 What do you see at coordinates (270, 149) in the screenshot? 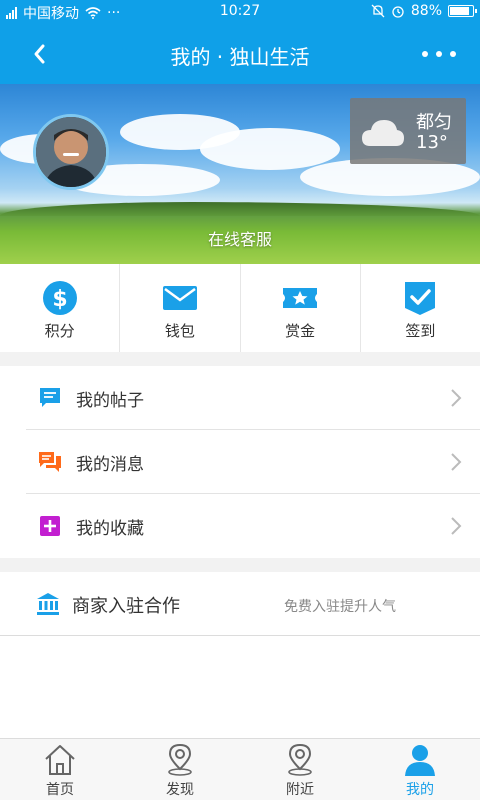
I see `banner-cloud` at bounding box center [270, 149].